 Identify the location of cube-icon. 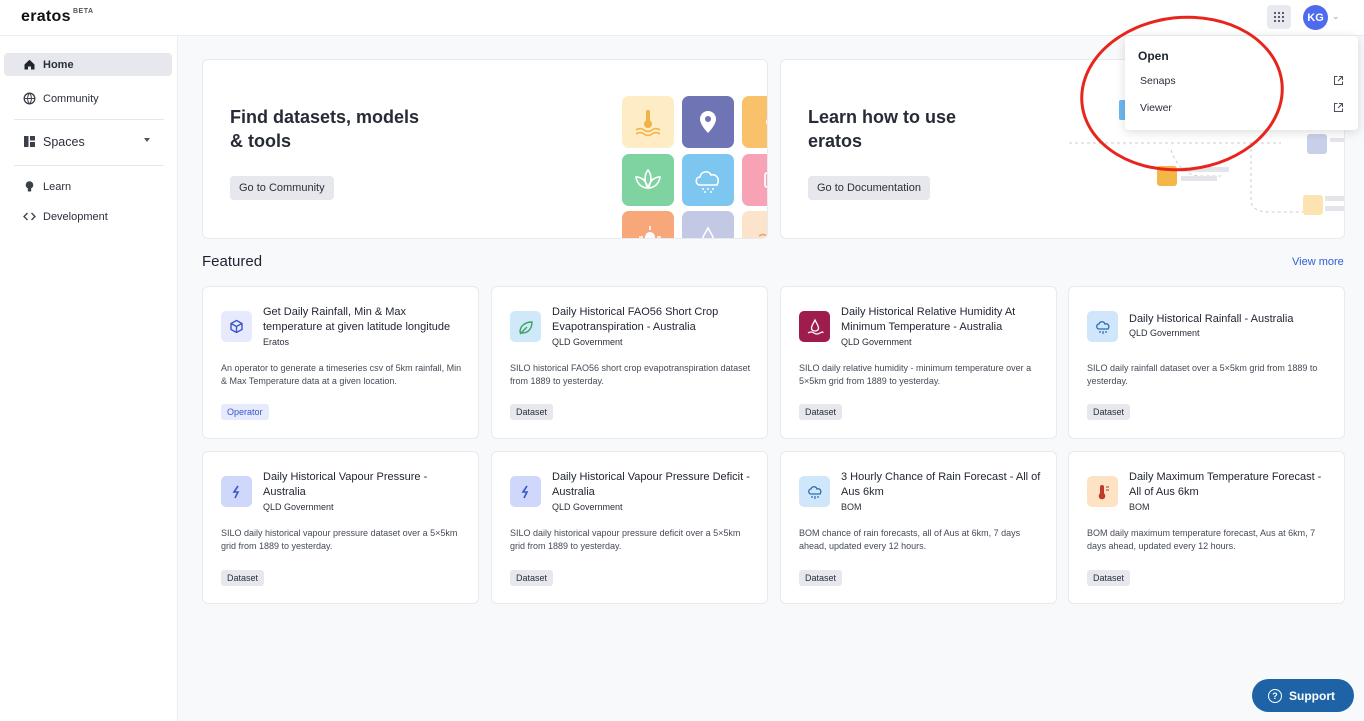
(236, 326).